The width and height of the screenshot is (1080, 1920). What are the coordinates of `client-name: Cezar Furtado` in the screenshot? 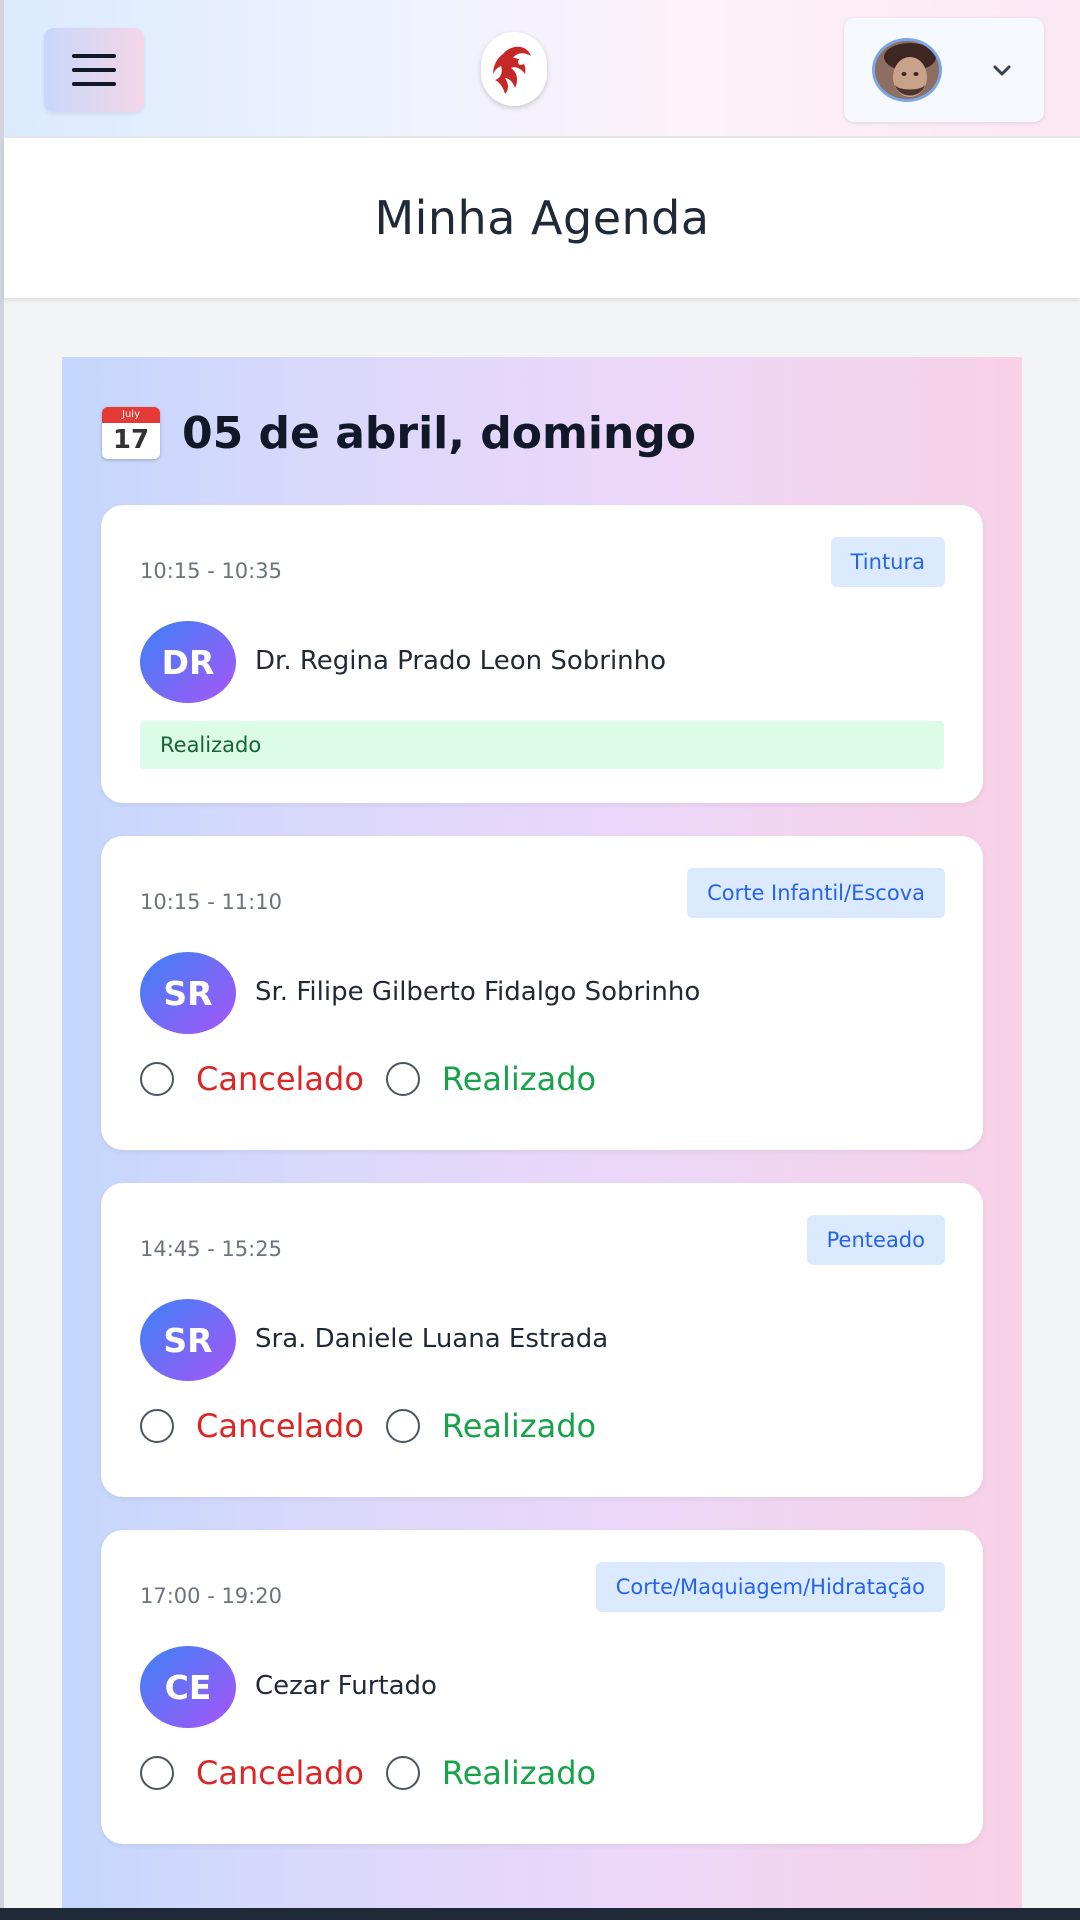 It's located at (346, 1686).